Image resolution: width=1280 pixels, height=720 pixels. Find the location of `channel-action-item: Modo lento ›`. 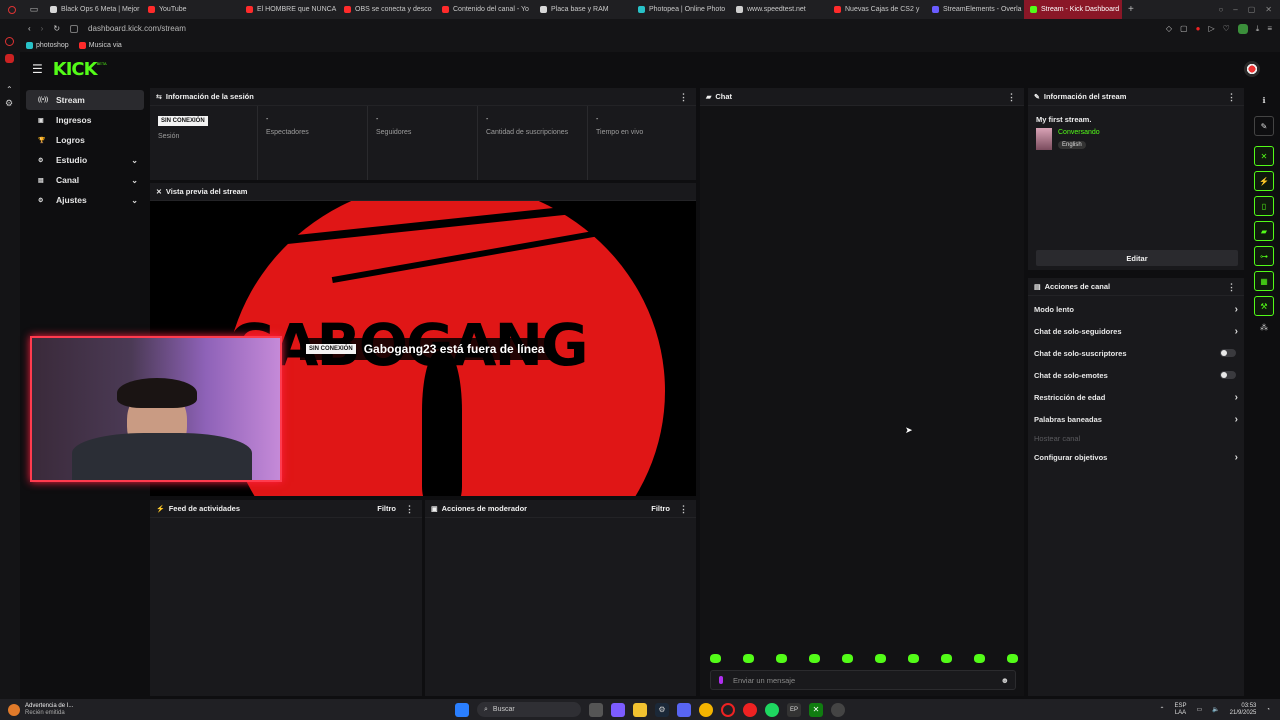

channel-action-item: Modo lento › is located at coordinates (1136, 309).